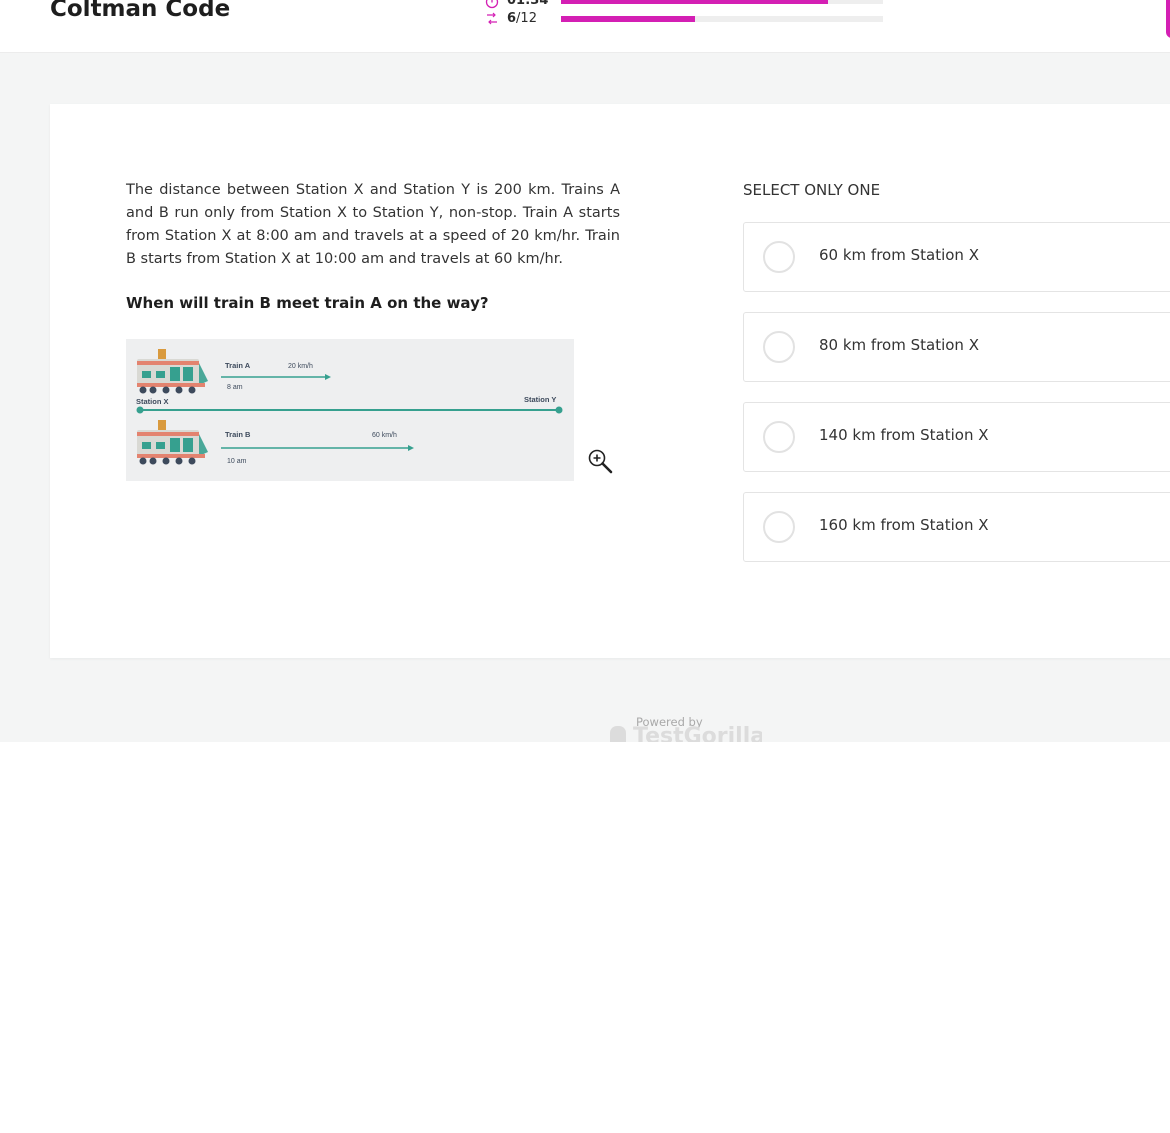 The height and width of the screenshot is (1133, 1170). I want to click on question-progress-bar, so click(722, 19).